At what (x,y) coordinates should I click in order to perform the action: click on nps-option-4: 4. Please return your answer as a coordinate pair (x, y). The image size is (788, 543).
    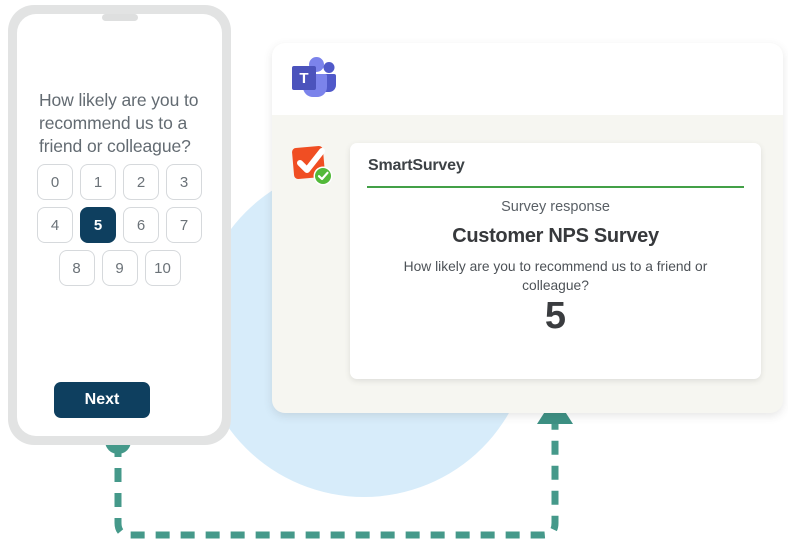
    Looking at the image, I should click on (55, 225).